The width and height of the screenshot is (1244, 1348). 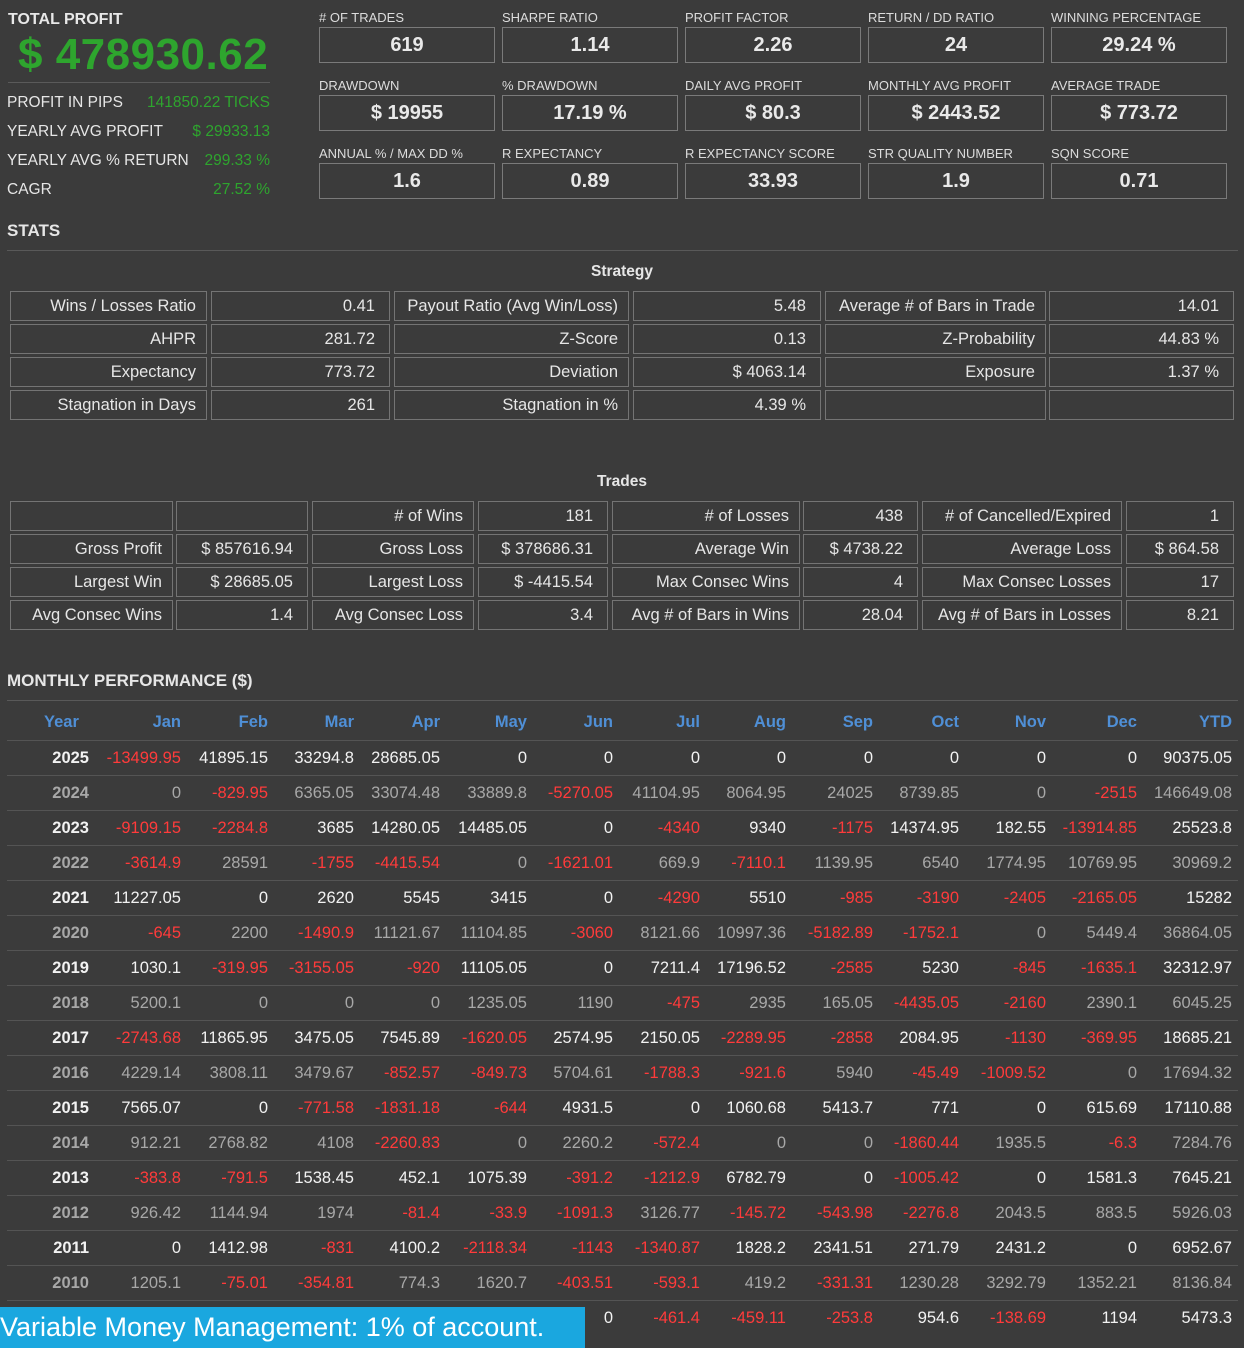 What do you see at coordinates (511, 405) in the screenshot?
I see `strategy-stat-label: Stagnation in %` at bounding box center [511, 405].